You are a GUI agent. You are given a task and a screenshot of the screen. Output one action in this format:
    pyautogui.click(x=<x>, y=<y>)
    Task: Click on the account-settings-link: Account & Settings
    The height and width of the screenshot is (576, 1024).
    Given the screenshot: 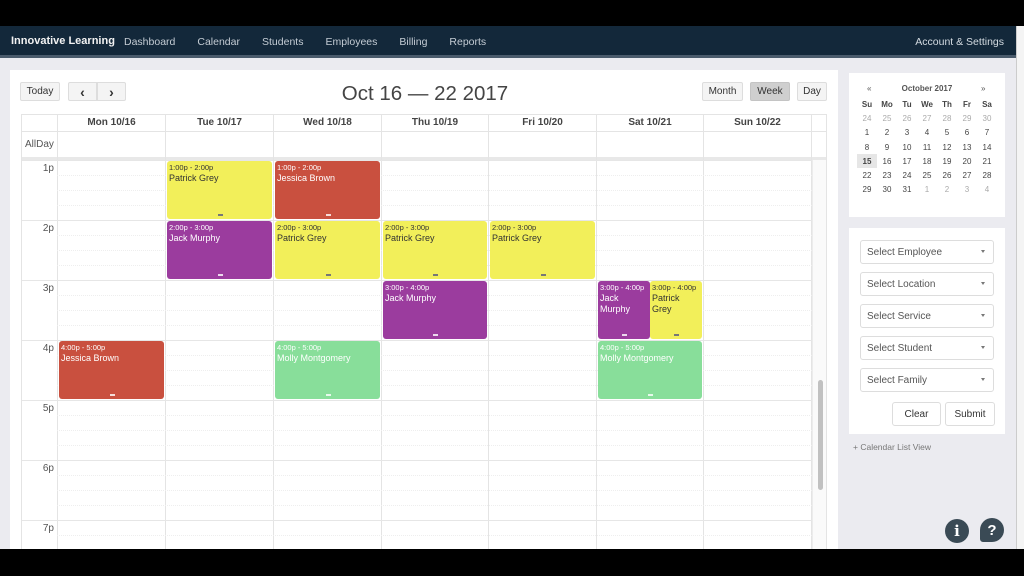 What is the action you would take?
    pyautogui.click(x=959, y=42)
    